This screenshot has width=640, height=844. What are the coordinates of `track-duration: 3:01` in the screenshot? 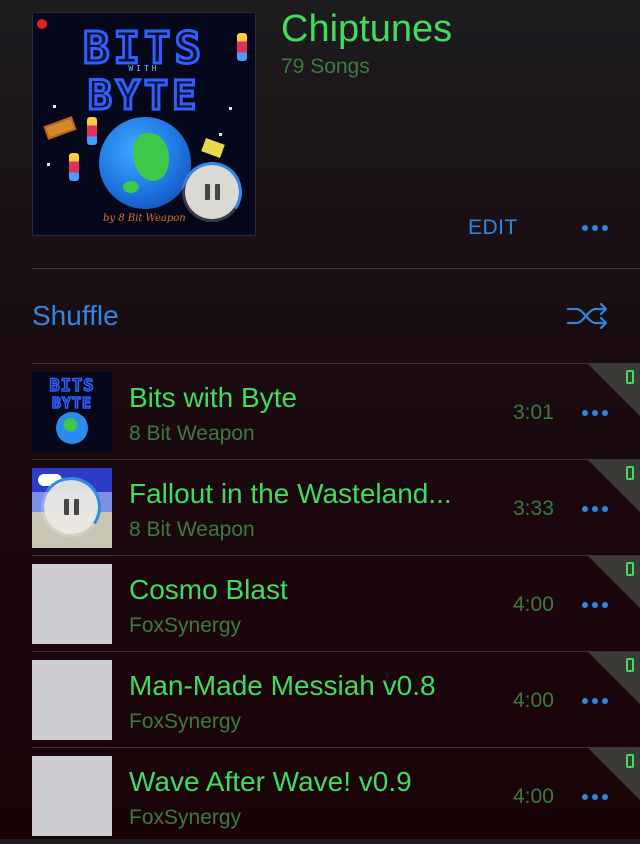 It's located at (533, 412).